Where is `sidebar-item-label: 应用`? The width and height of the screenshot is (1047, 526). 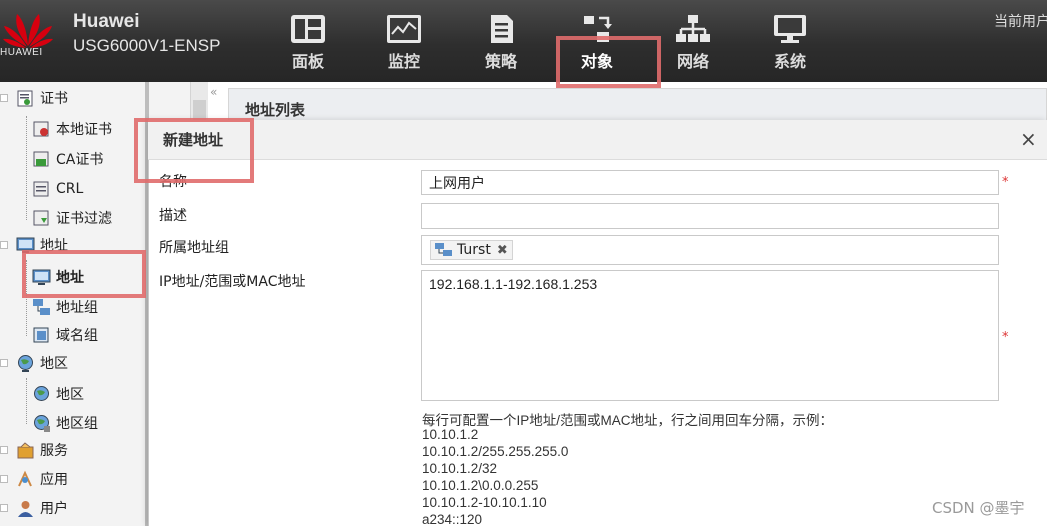
sidebar-item-label: 应用 is located at coordinates (54, 480).